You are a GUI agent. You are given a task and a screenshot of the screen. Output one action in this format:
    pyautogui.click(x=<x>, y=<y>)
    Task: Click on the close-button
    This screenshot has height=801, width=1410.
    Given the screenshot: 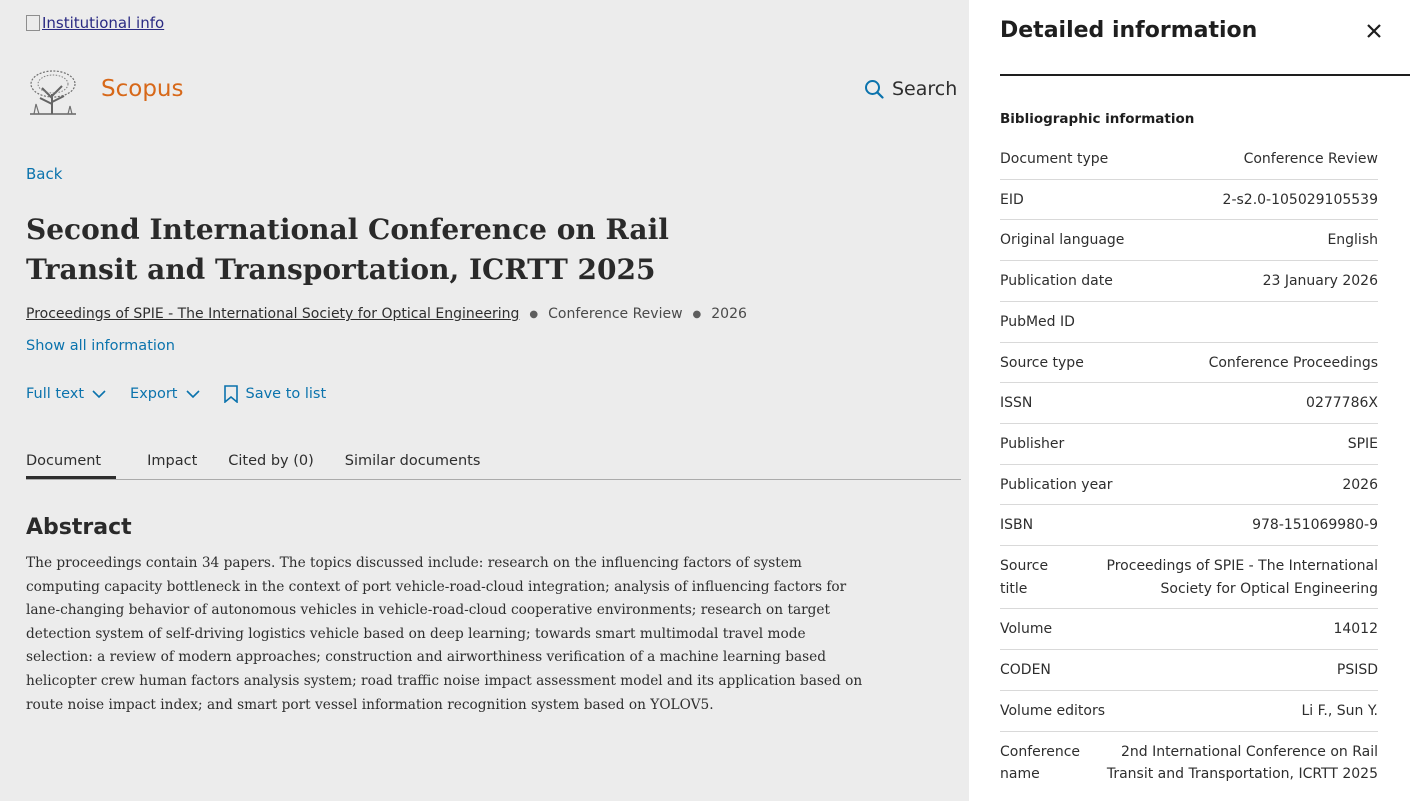 What is the action you would take?
    pyautogui.click(x=1374, y=31)
    